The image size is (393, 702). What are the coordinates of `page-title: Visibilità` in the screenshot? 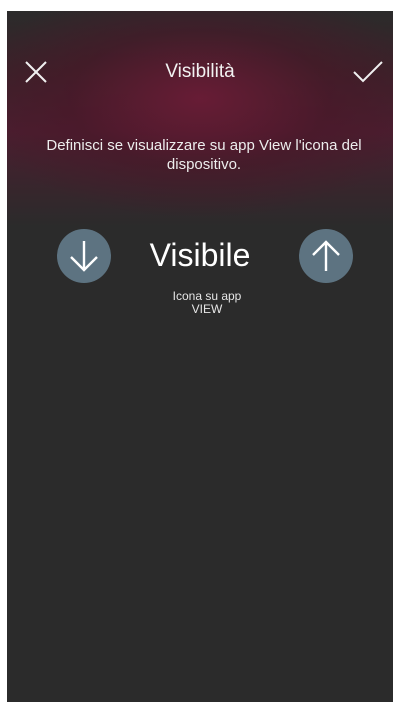 It's located at (200, 71).